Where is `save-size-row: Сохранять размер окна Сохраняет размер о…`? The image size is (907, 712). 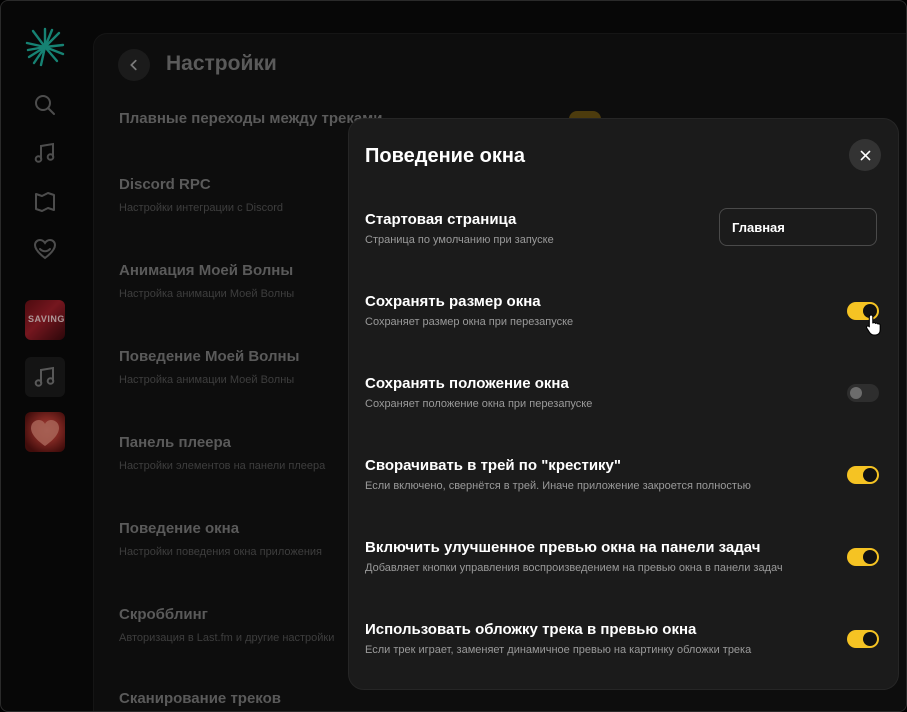 save-size-row: Сохранять размер окна Сохраняет размер о… is located at coordinates (625, 310).